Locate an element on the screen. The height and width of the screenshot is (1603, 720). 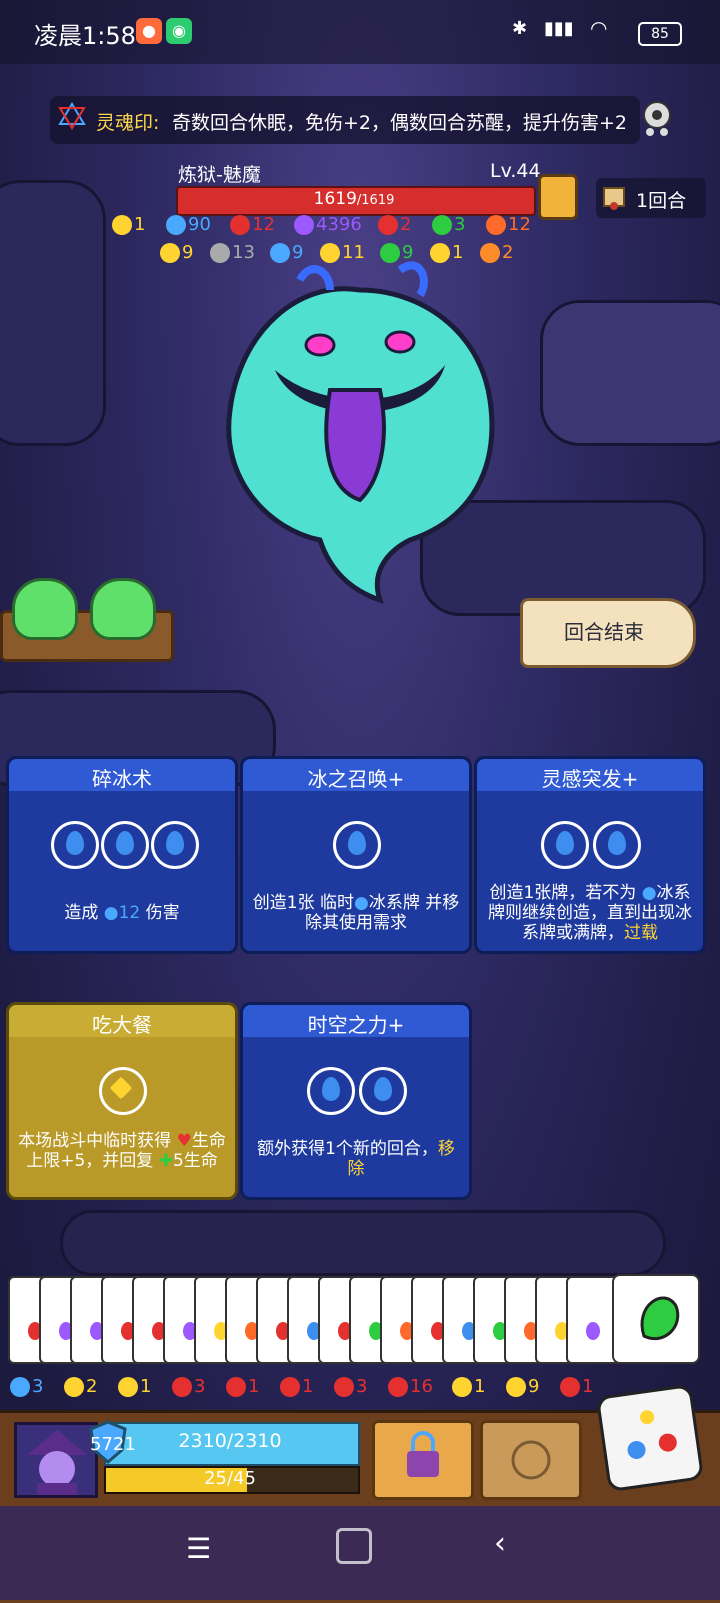
skill-card: 时空之力+ 额外获得1个新的回合，移除 is located at coordinates (356, 1101).